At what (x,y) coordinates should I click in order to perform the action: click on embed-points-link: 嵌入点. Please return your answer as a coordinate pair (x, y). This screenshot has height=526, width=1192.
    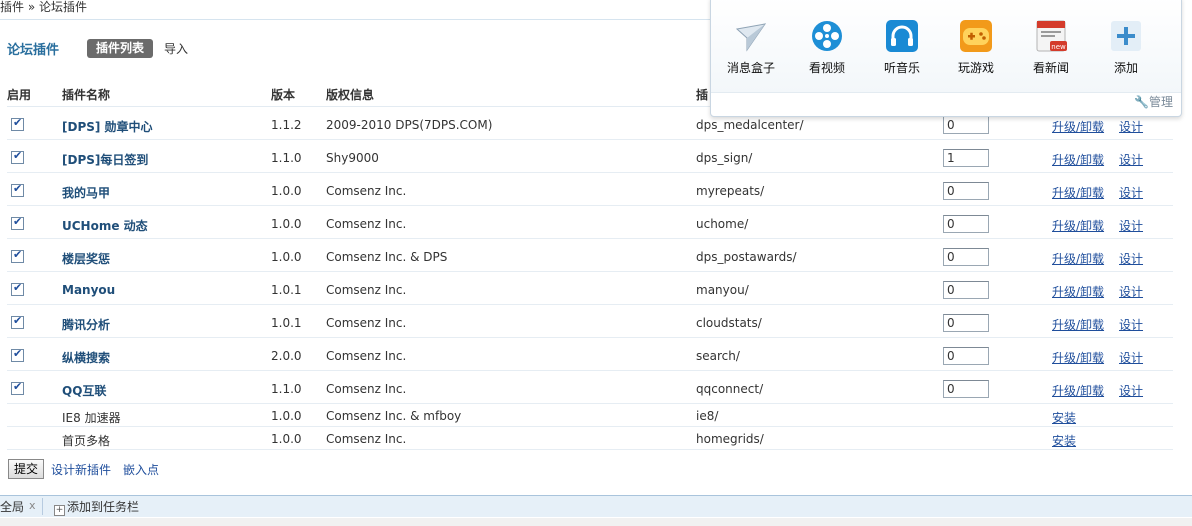
    Looking at the image, I should click on (141, 469).